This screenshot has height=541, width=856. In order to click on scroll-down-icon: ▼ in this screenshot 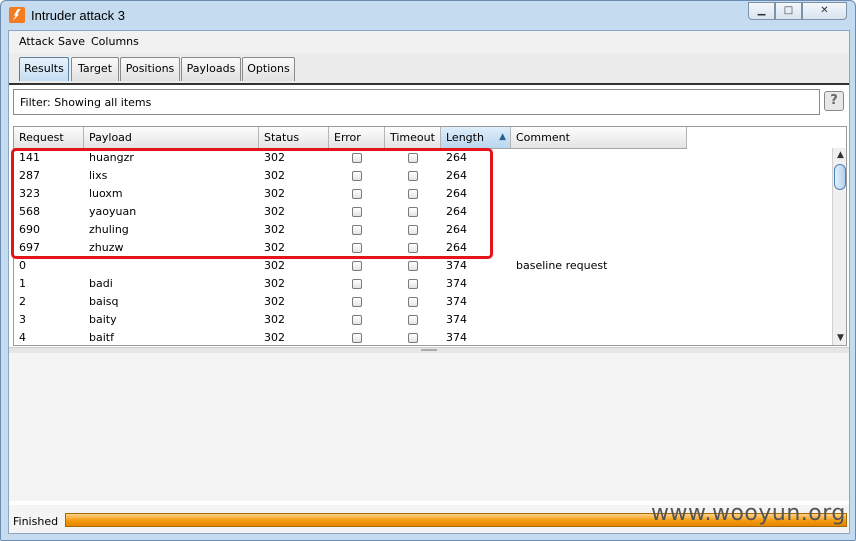, I will do `click(839, 338)`.